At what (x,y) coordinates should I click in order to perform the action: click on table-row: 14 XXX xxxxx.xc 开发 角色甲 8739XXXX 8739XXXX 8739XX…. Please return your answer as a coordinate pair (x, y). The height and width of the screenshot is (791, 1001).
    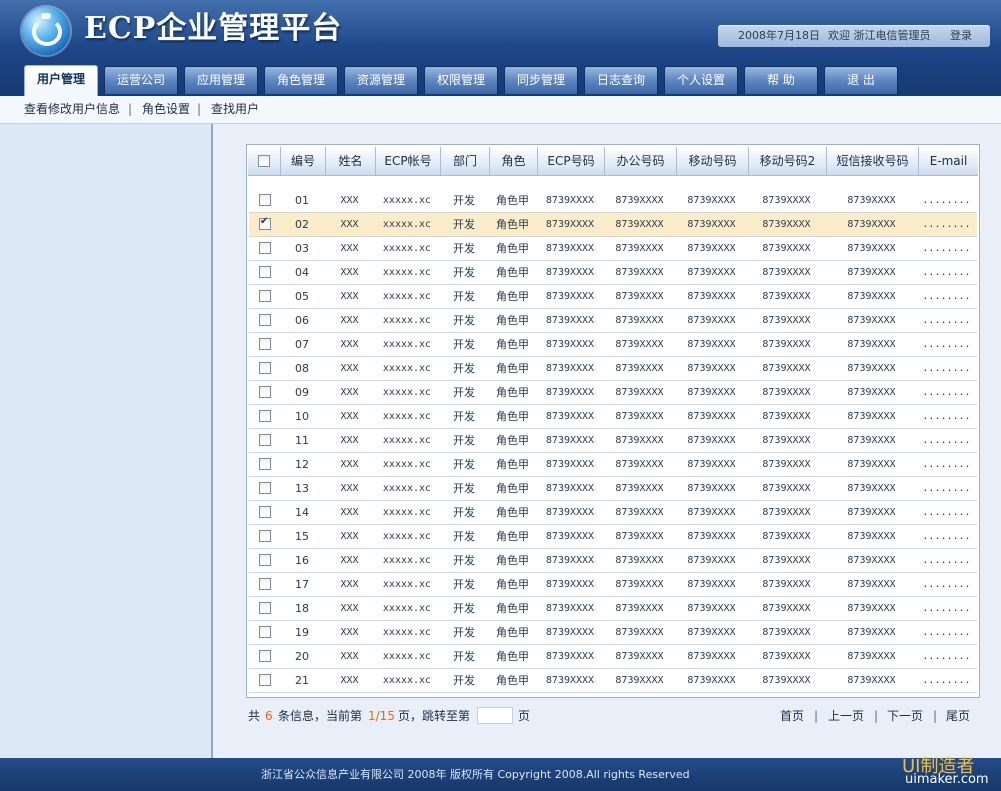
    Looking at the image, I should click on (613, 513).